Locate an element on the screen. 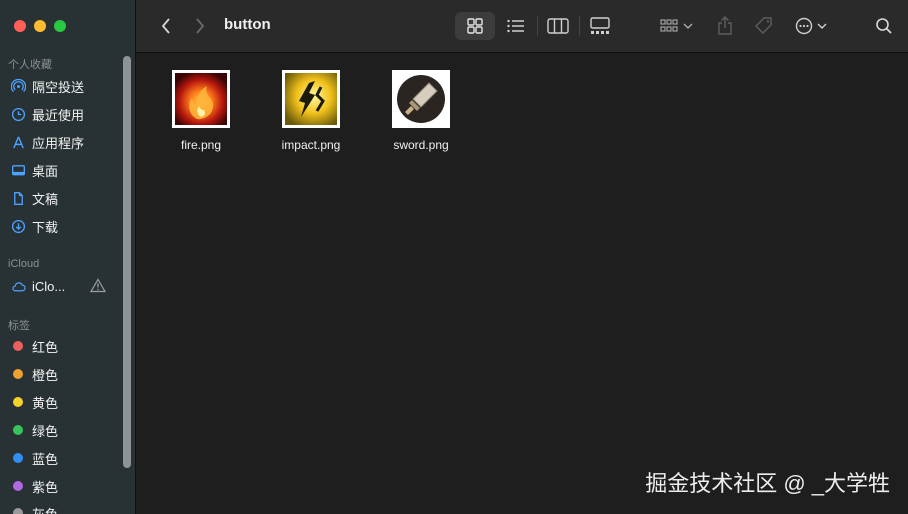 The width and height of the screenshot is (908, 514). view-columns-button is located at coordinates (558, 26).